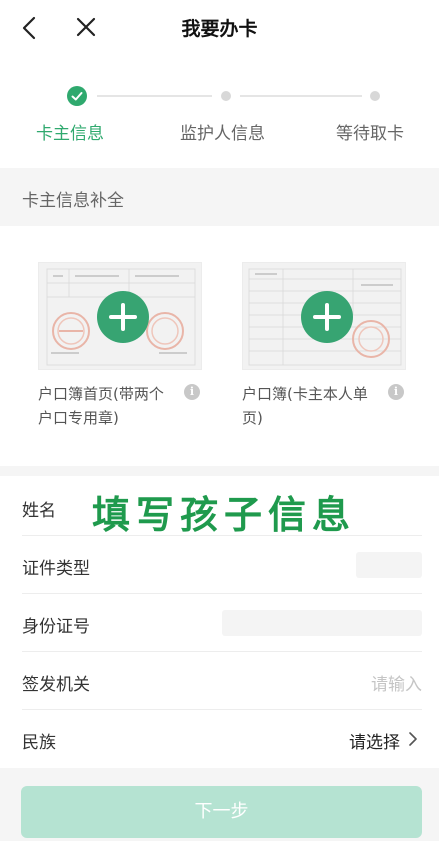  I want to click on upload-hukou-personal, so click(324, 316).